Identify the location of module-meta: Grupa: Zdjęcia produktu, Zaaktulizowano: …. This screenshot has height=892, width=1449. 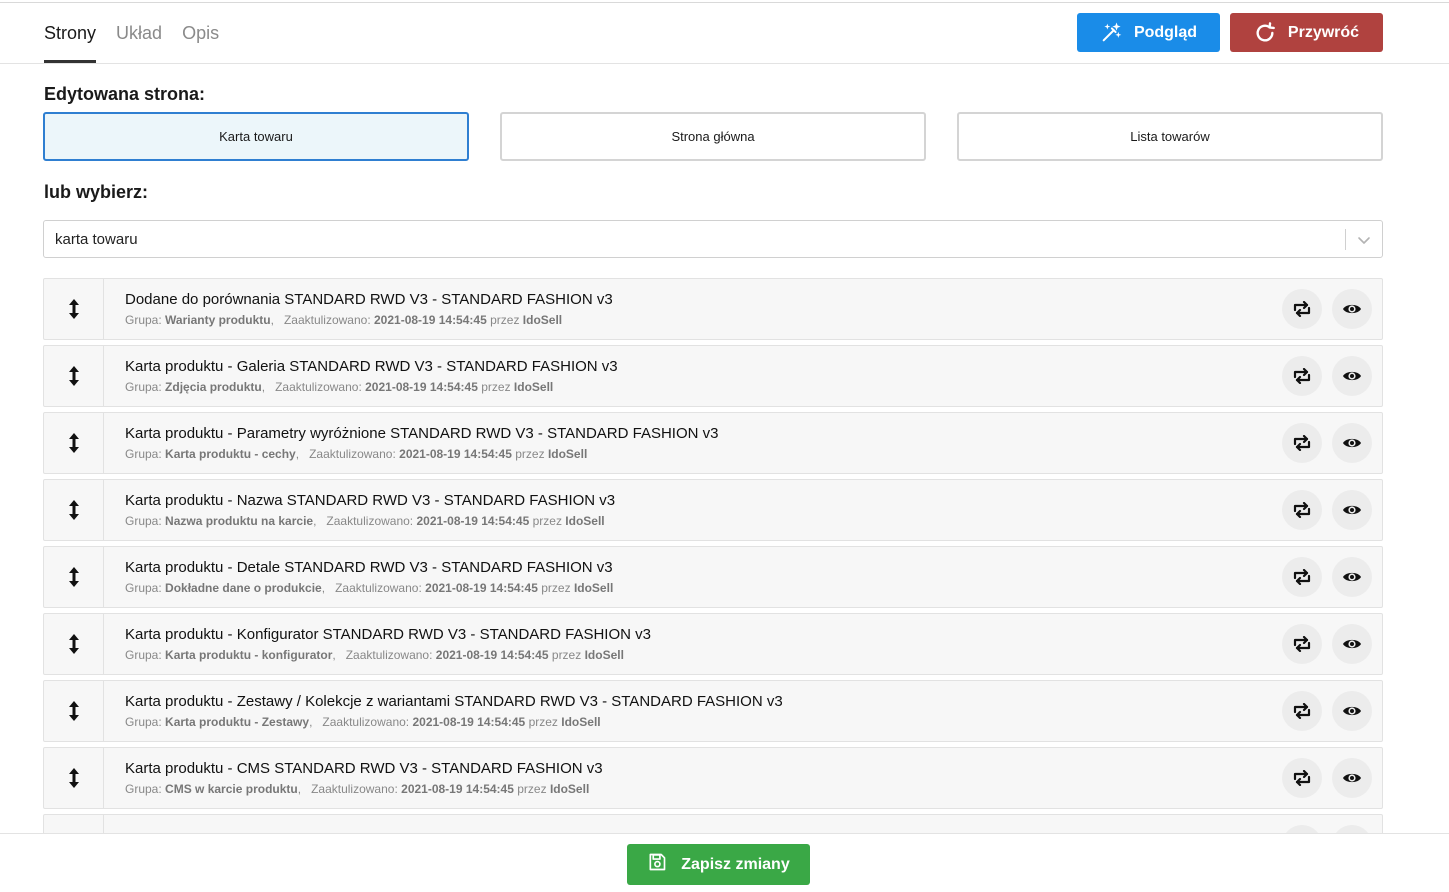
(339, 387).